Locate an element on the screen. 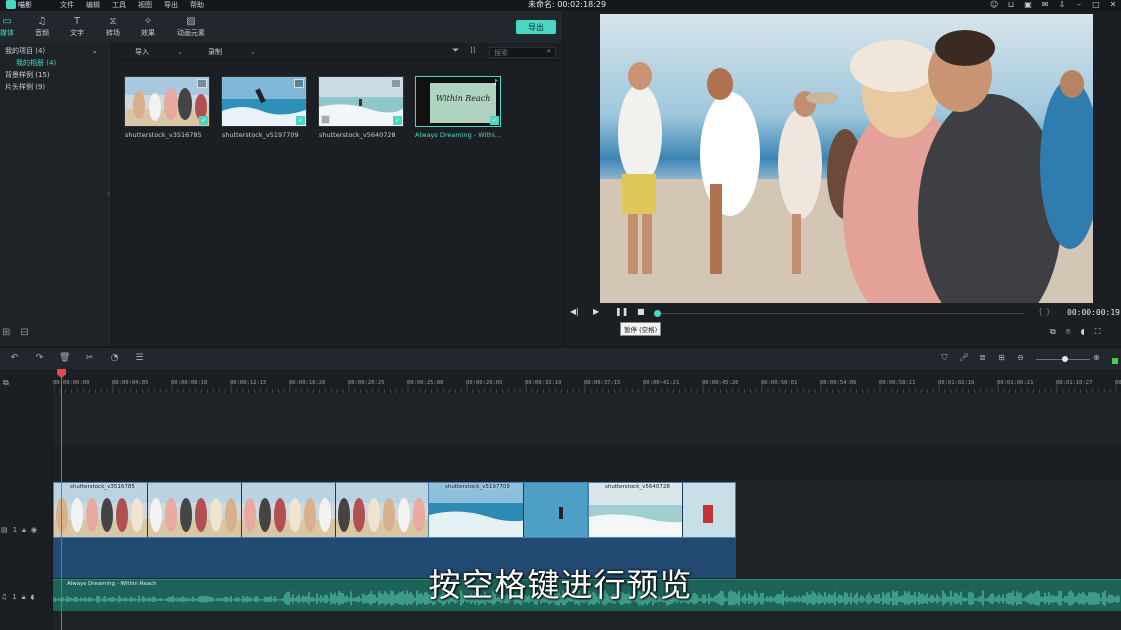 The width and height of the screenshot is (1121, 630). adjust-icon: ☰ is located at coordinates (139, 358).